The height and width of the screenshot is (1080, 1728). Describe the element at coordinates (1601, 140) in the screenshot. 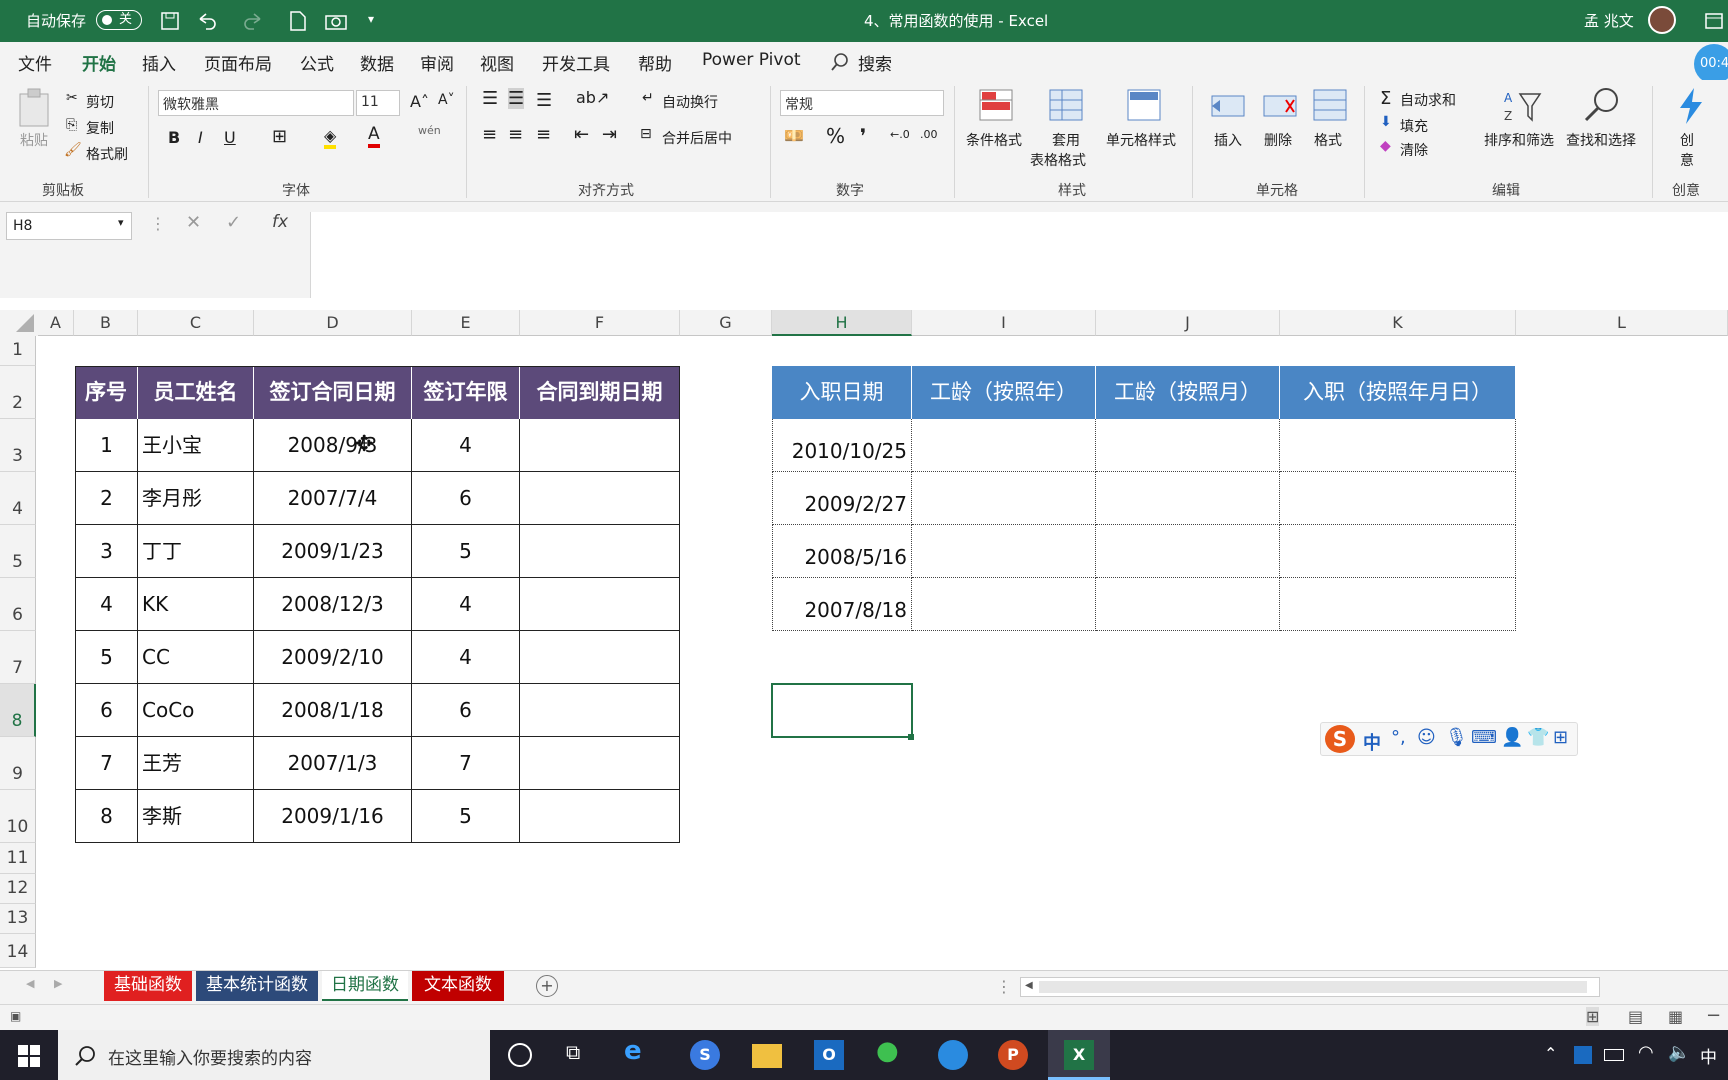

I see `find-select-button: 查找和选择` at that location.